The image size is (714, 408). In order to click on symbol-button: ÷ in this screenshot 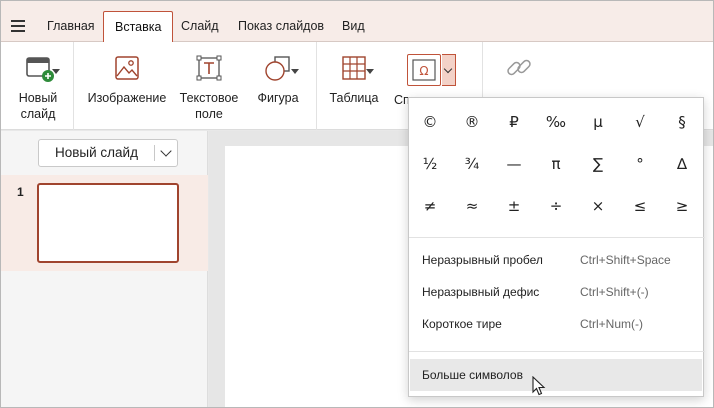, I will do `click(556, 206)`.